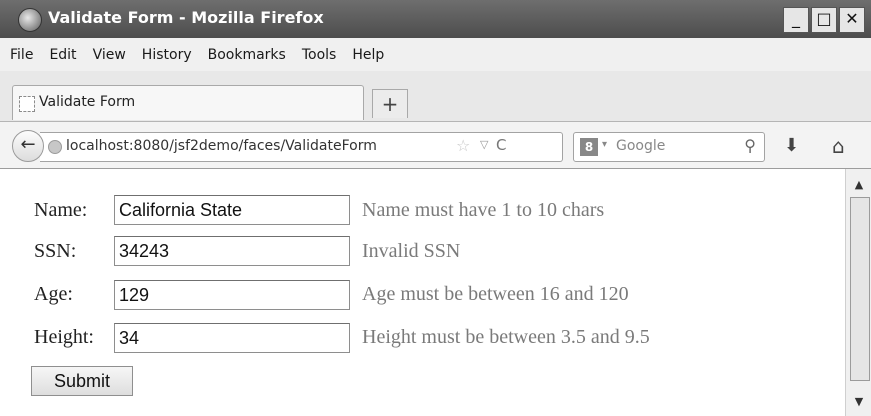 This screenshot has width=871, height=416. Describe the element at coordinates (232, 295) in the screenshot. I see `age-input` at that location.